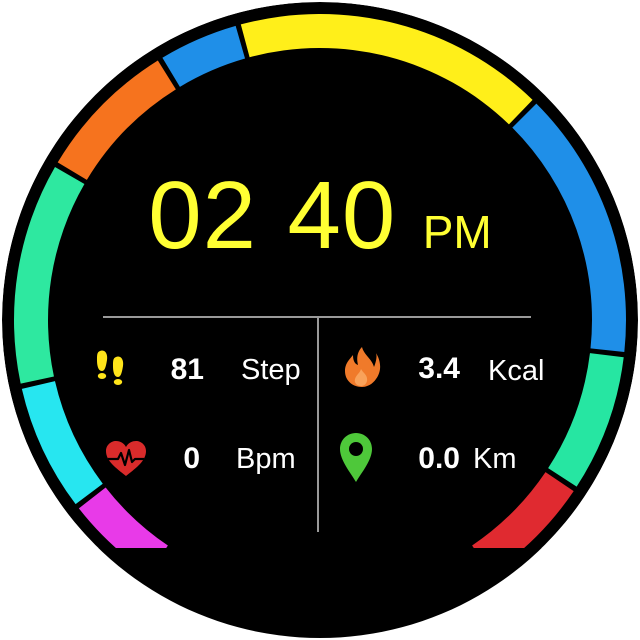 This screenshot has width=640, height=640. What do you see at coordinates (362, 367) in the screenshot?
I see `flame-icon` at bounding box center [362, 367].